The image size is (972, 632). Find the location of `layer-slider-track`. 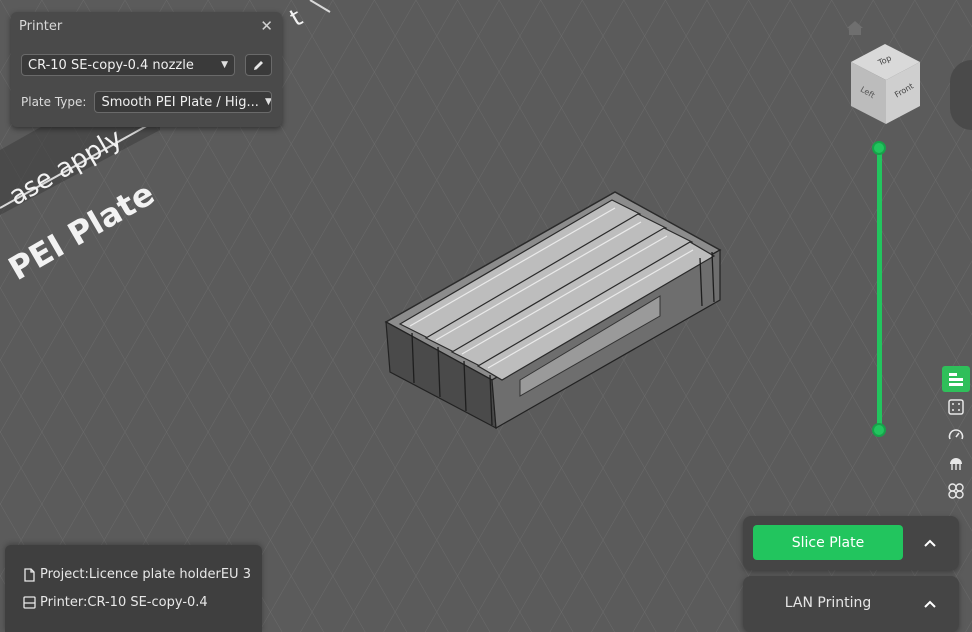

layer-slider-track is located at coordinates (879, 289).